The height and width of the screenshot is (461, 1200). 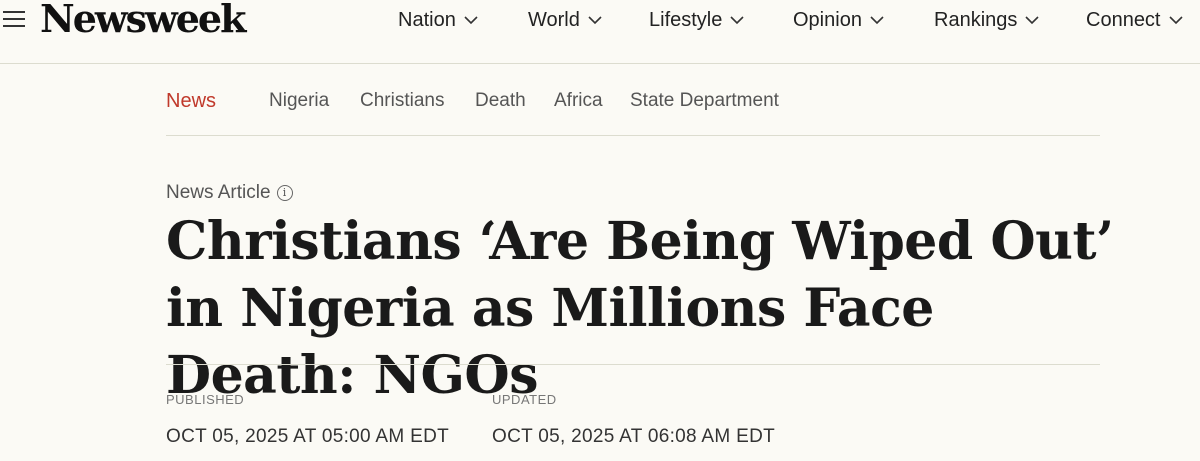 I want to click on tag-link-state-department: State Department, so click(x=704, y=101).